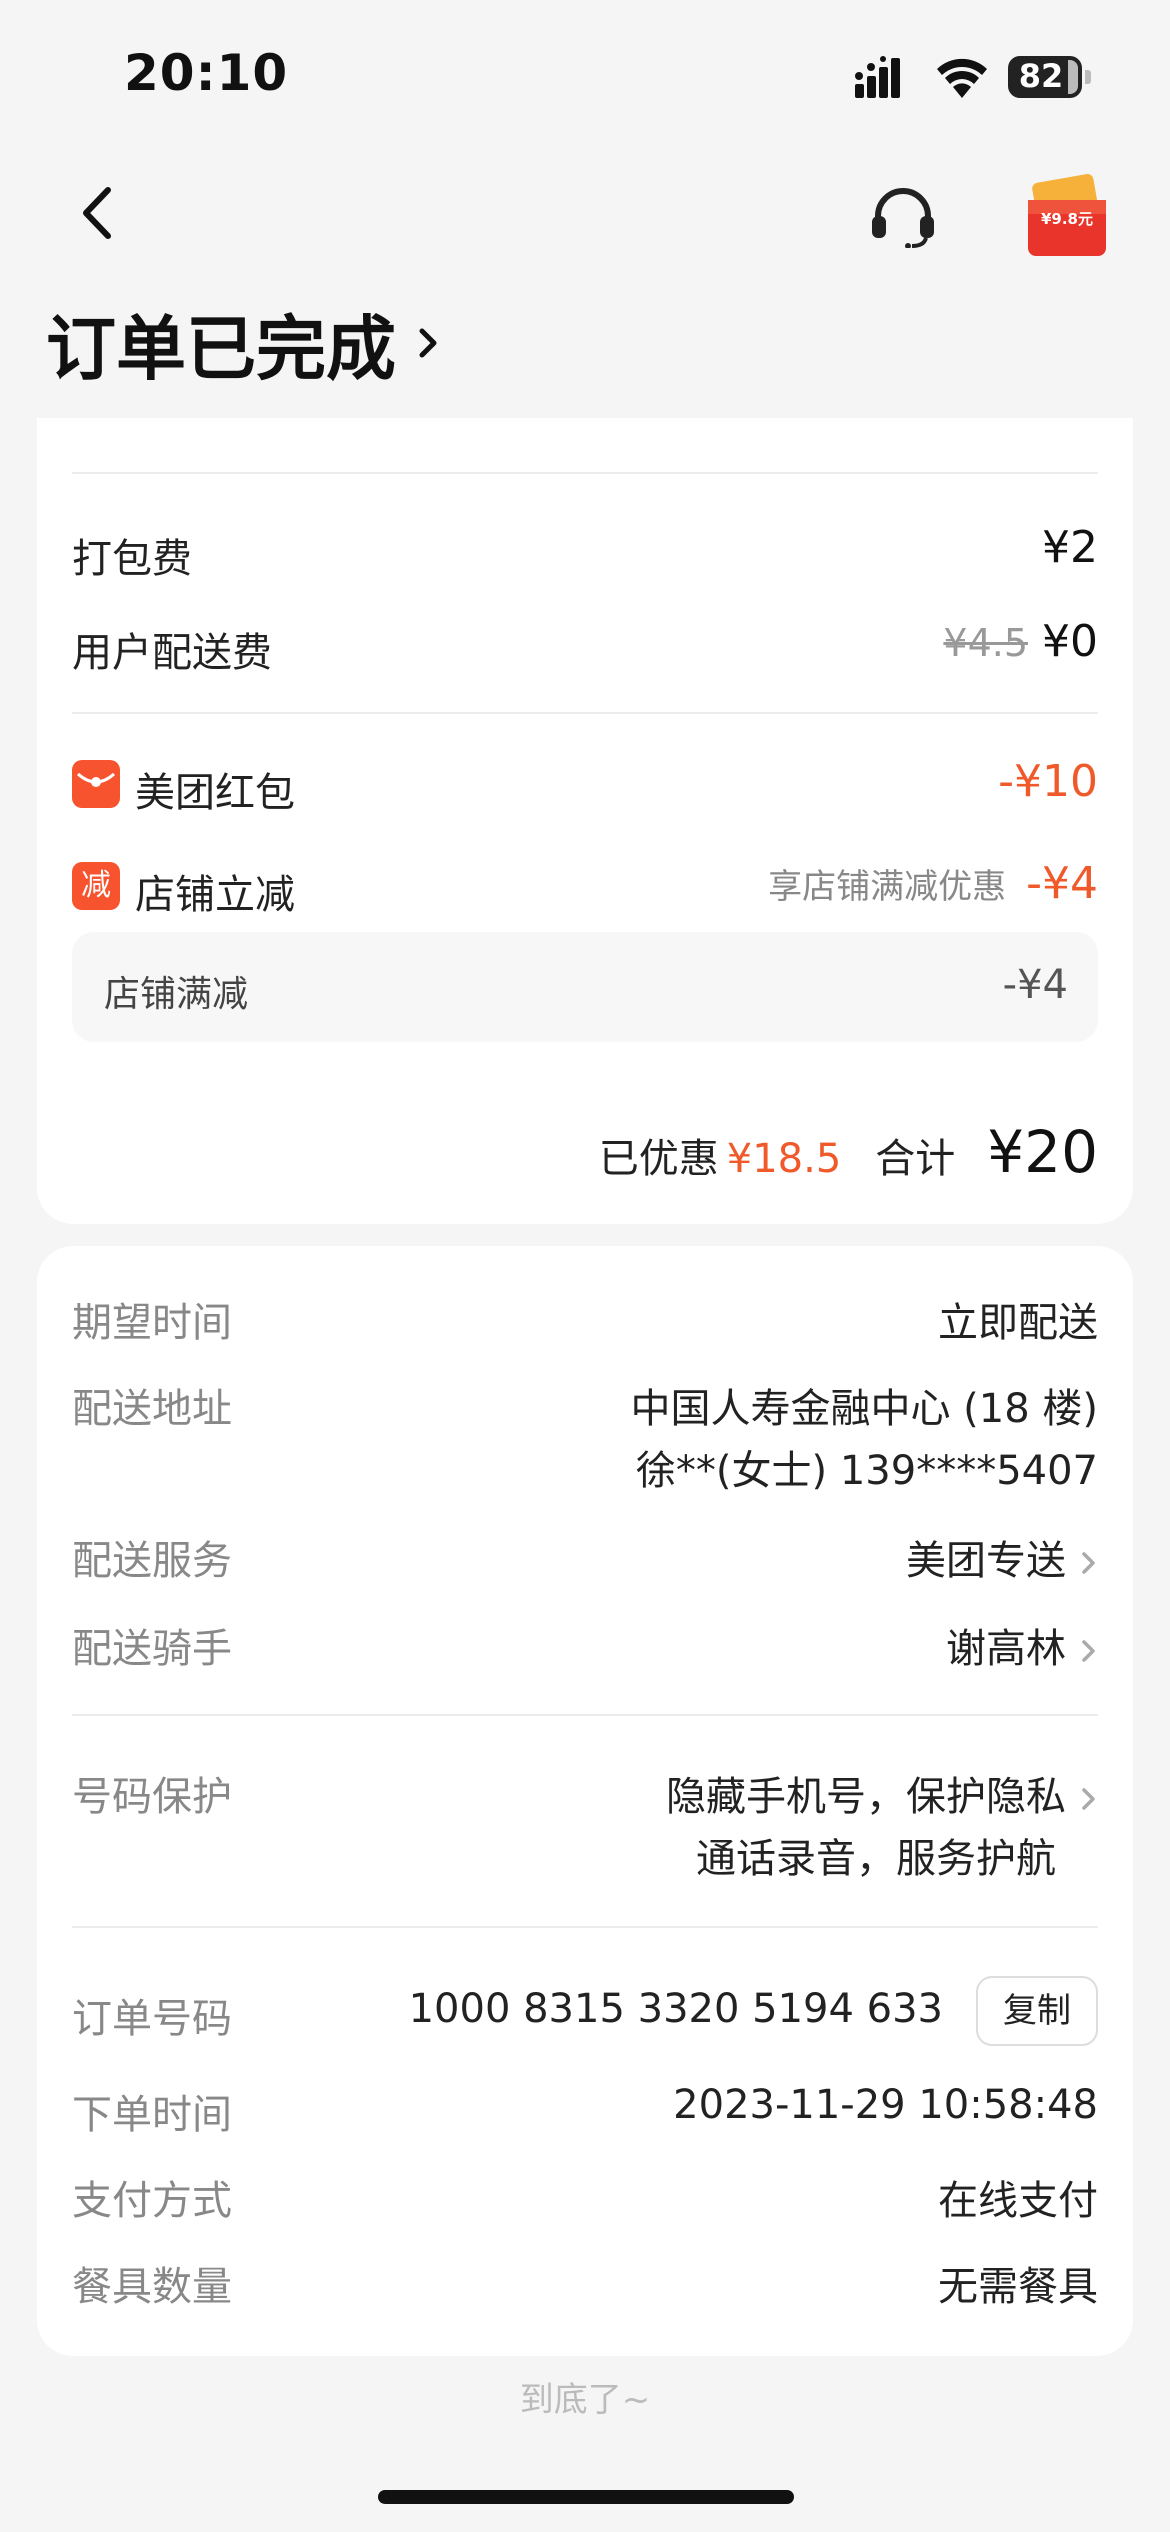 This screenshot has width=1170, height=2532. What do you see at coordinates (1062, 883) in the screenshot?
I see `shop-discount-value: -¥4` at bounding box center [1062, 883].